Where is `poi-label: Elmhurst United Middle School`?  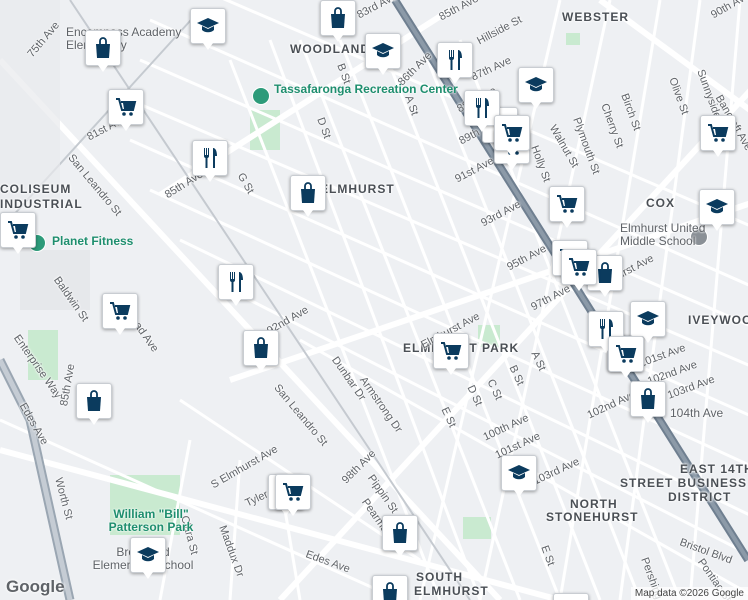 poi-label: Elmhurst United Middle School is located at coordinates (680, 235).